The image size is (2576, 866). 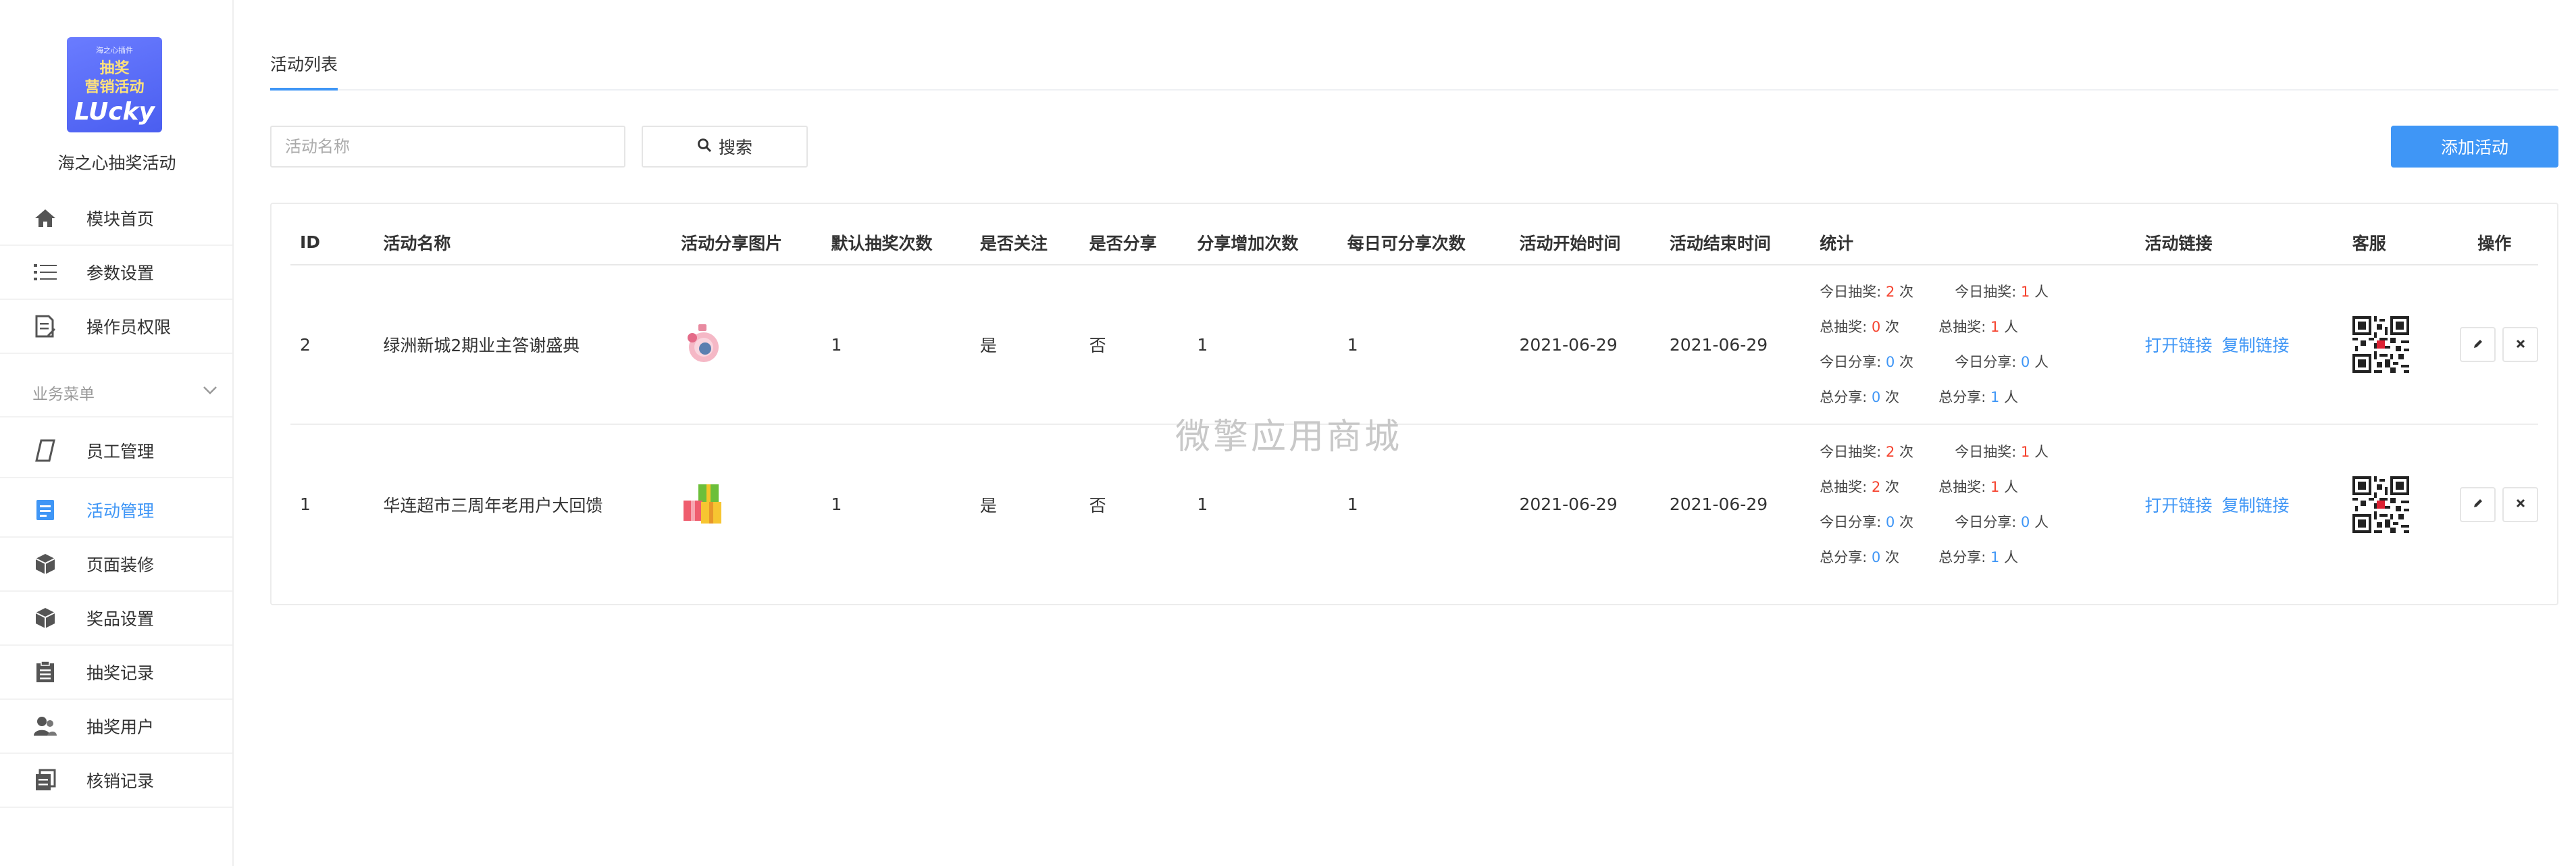 I want to click on sidebar-item-operator-permissions: 操作员权限, so click(x=116, y=327).